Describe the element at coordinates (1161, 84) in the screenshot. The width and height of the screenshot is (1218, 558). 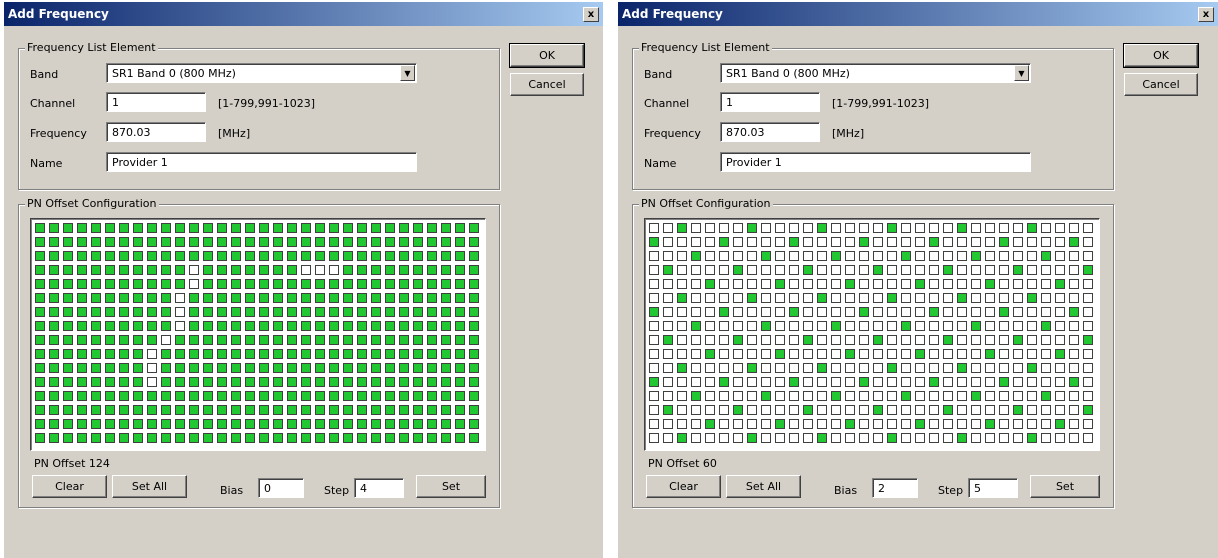
I see `cancel-button: Cancel` at that location.